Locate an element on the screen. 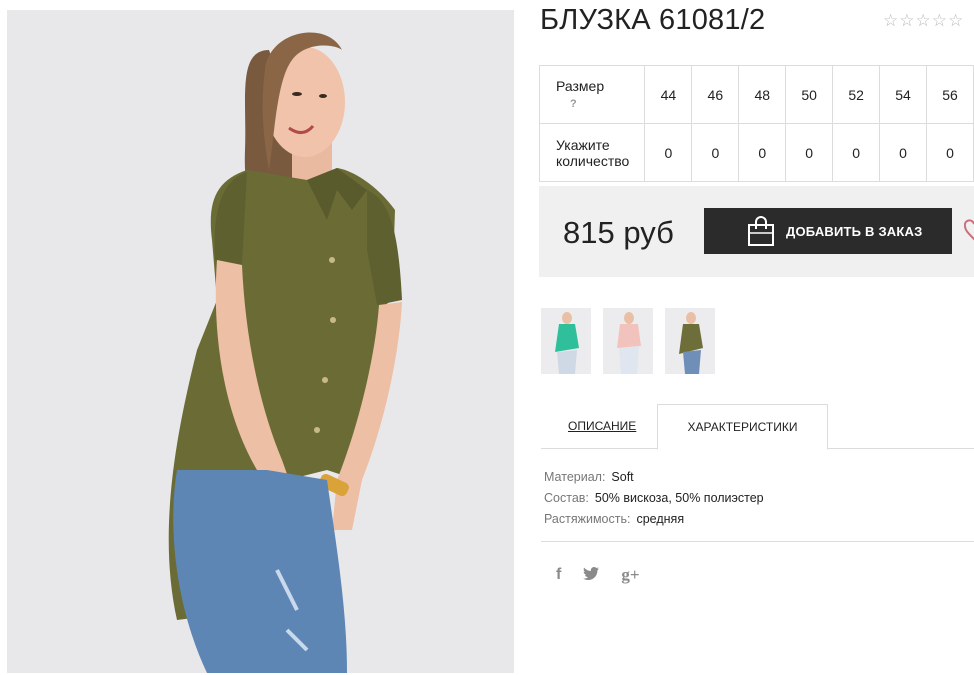 This screenshot has width=974, height=675. spec-value: Soft is located at coordinates (622, 477).